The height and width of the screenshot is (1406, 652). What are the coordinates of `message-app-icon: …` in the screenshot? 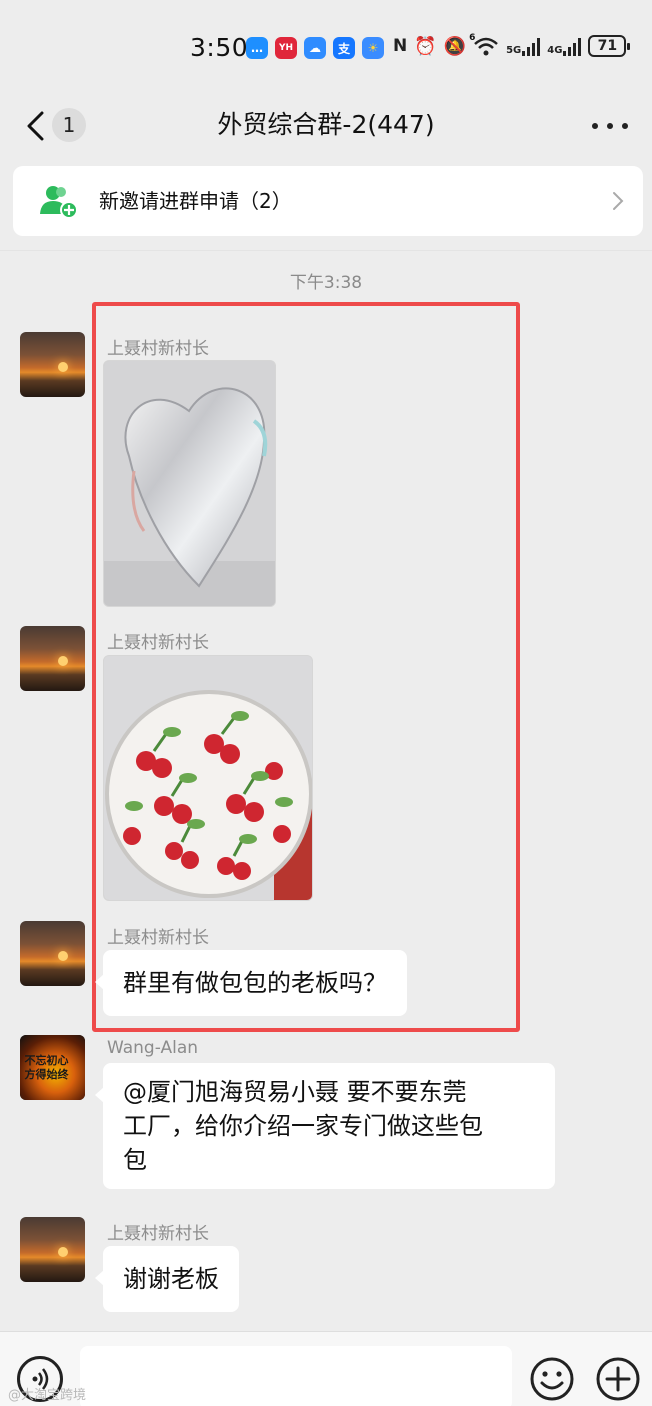 It's located at (257, 48).